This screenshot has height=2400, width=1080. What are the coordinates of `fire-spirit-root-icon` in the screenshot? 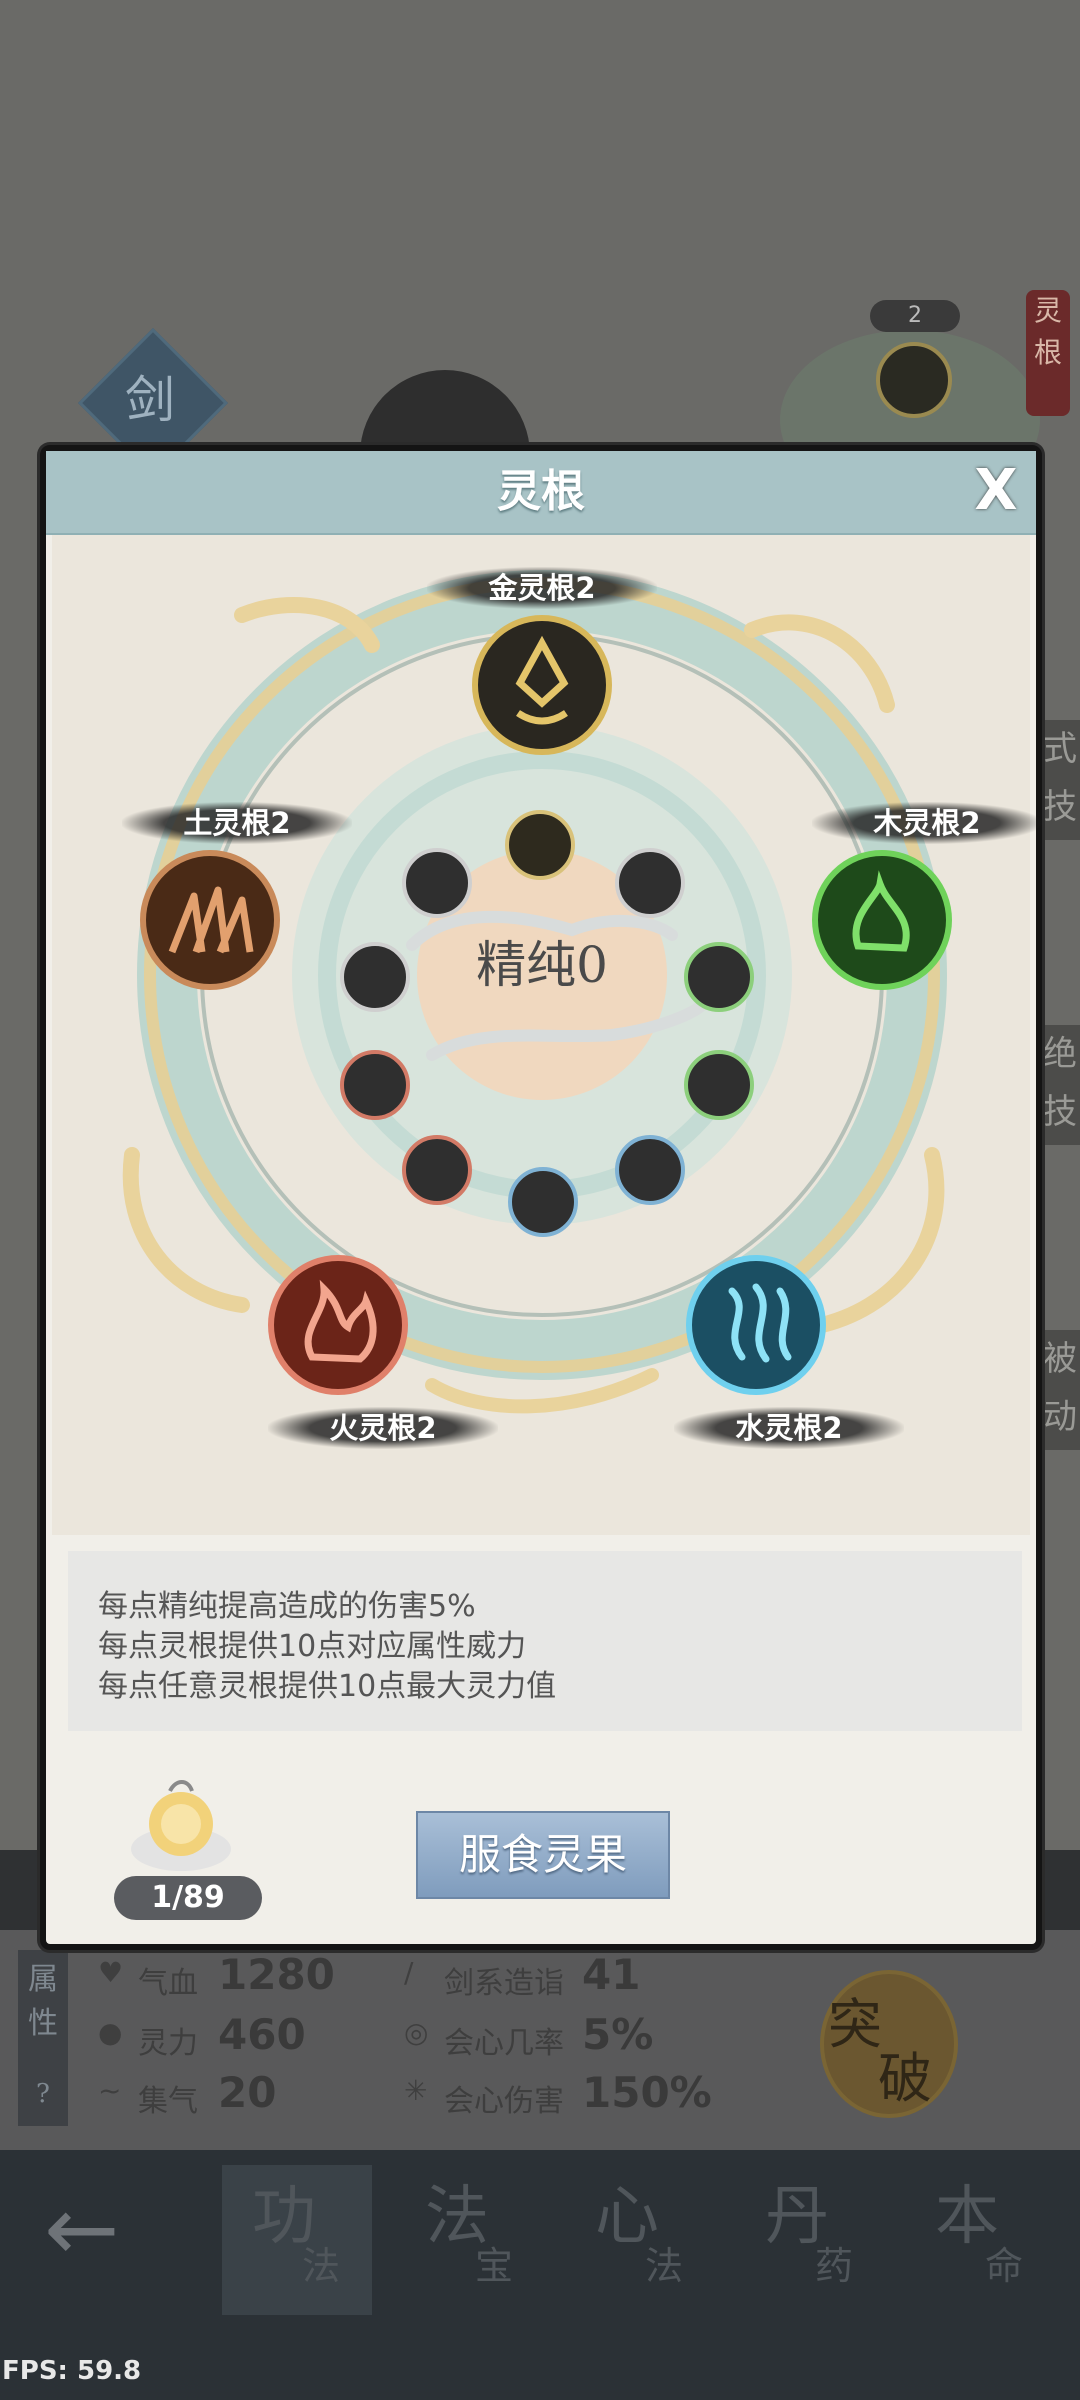 It's located at (338, 1325).